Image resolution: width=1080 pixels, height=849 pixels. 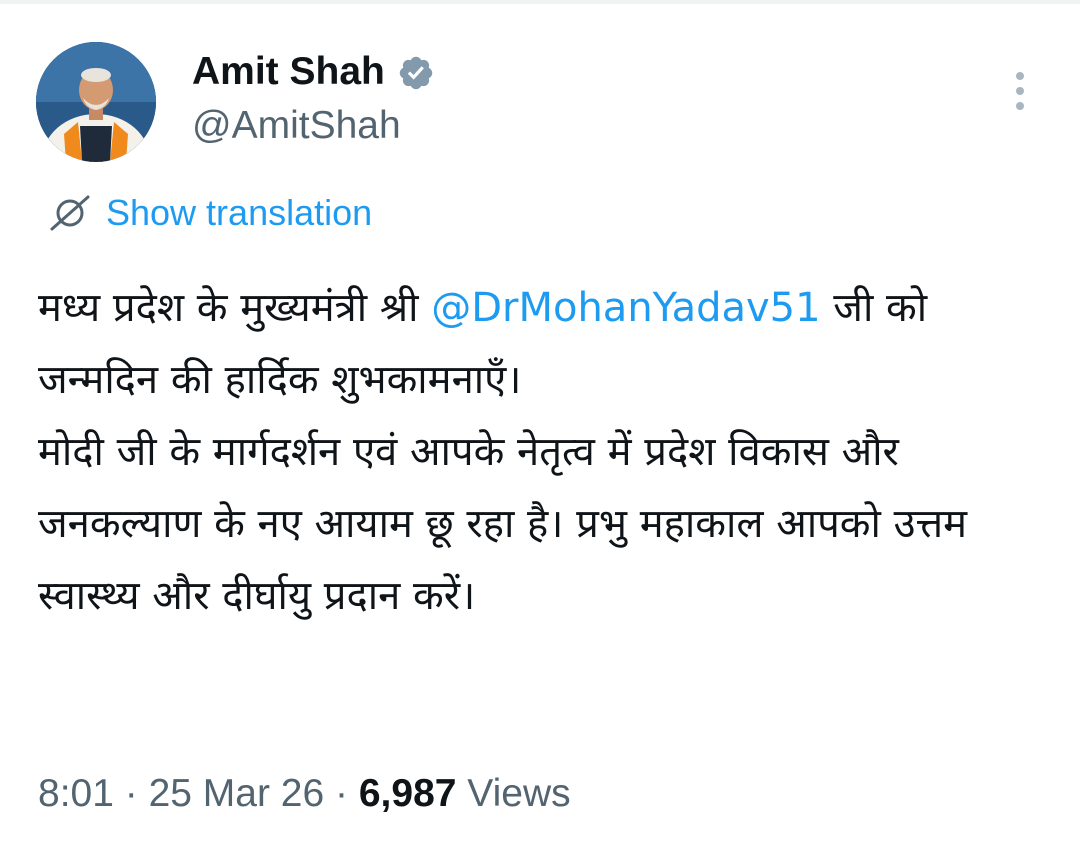 I want to click on tweet-line1-prefix: मध्य प्रदेश के मुख्यमंत्री श्री, so click(x=235, y=308).